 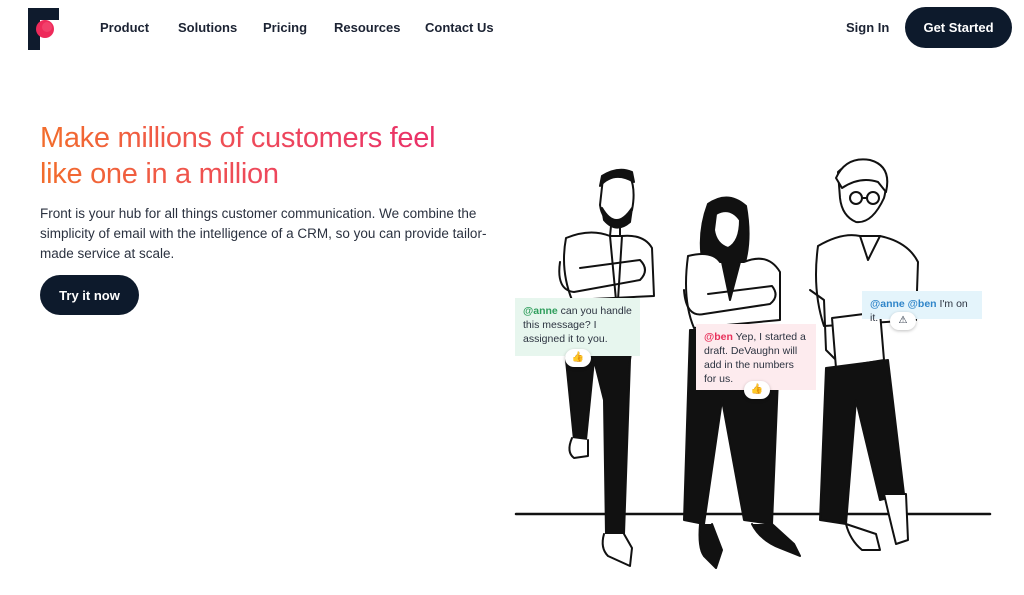 I want to click on nav-pricing: Pricing, so click(x=285, y=27).